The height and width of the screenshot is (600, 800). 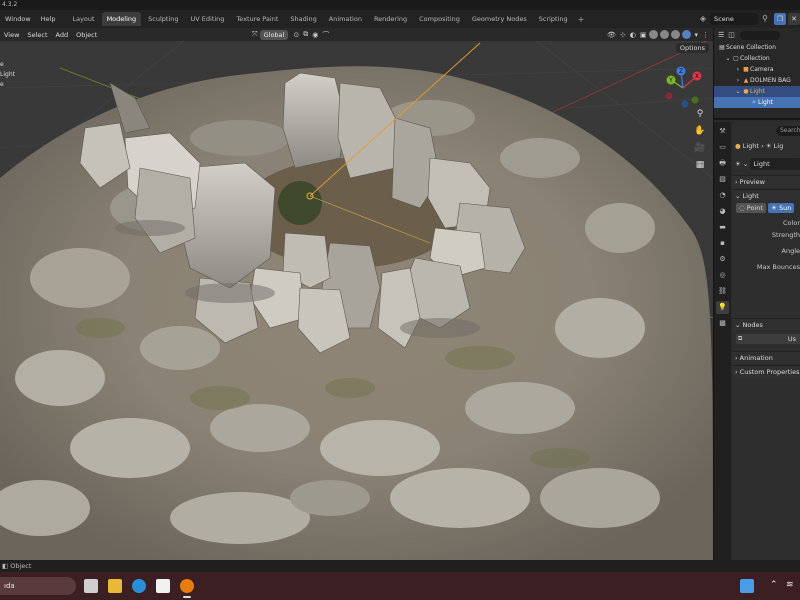 I want to click on camera-view-icon: 🎥, so click(x=700, y=148).